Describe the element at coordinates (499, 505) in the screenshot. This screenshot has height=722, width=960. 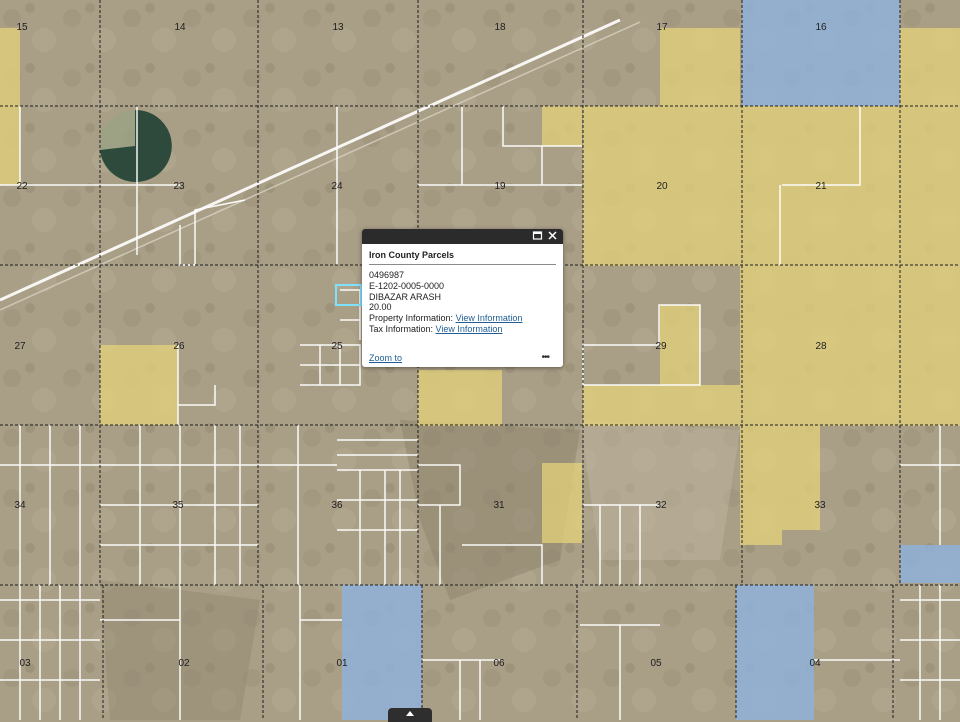
I see `section-label: 31` at that location.